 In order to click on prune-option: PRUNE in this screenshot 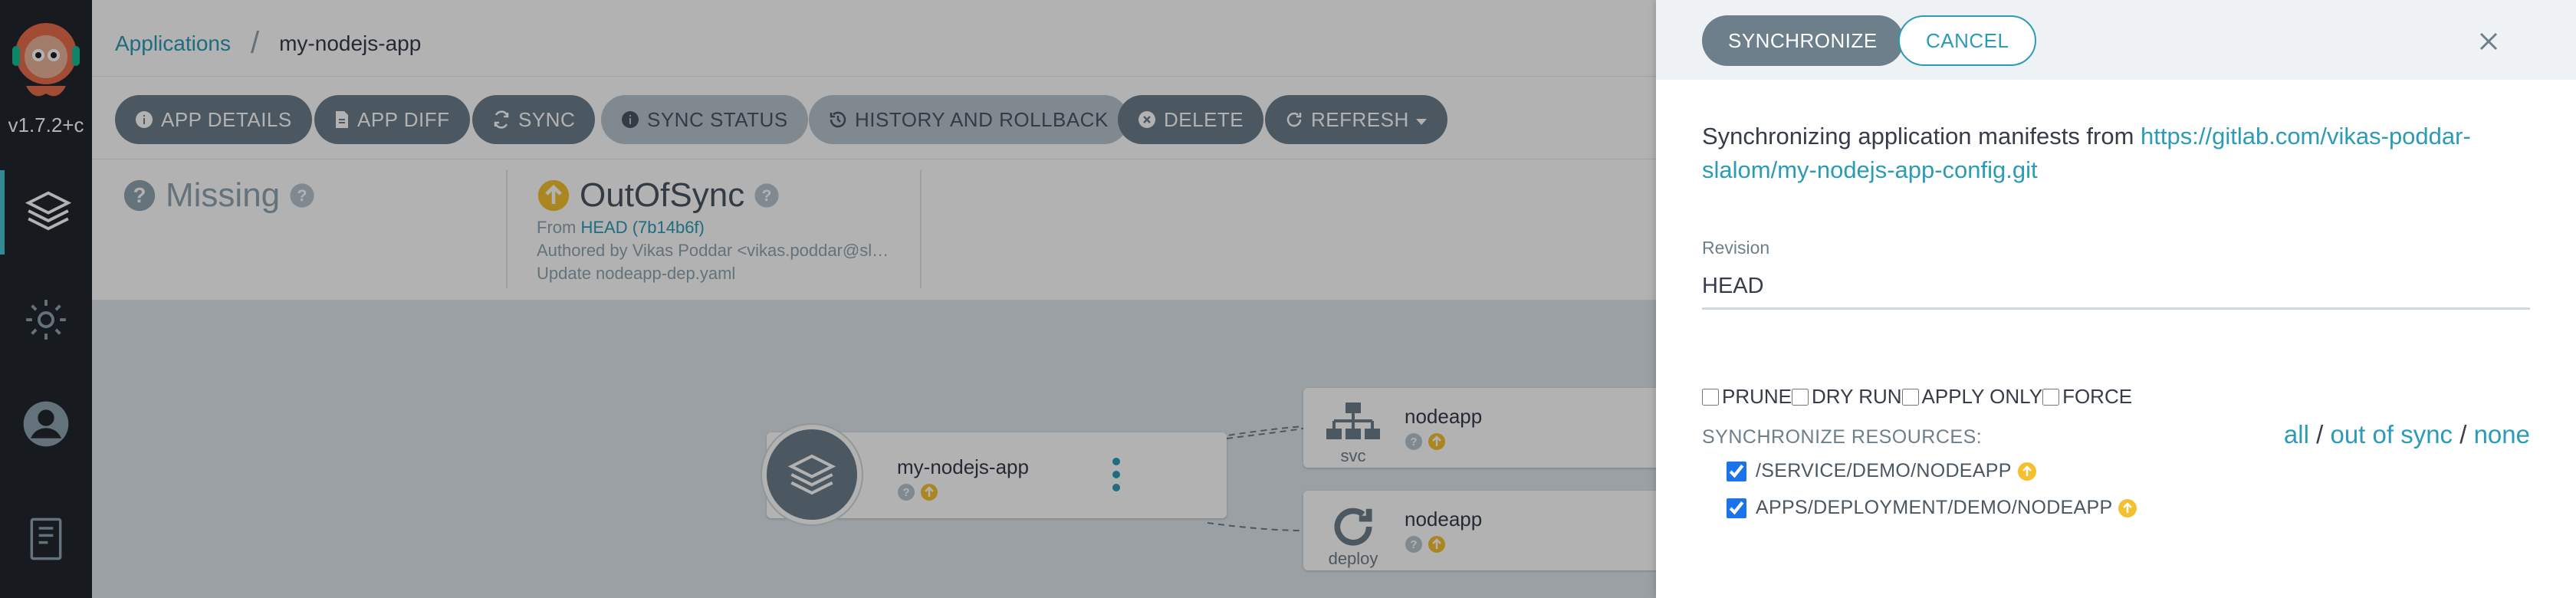, I will do `click(1747, 397)`.